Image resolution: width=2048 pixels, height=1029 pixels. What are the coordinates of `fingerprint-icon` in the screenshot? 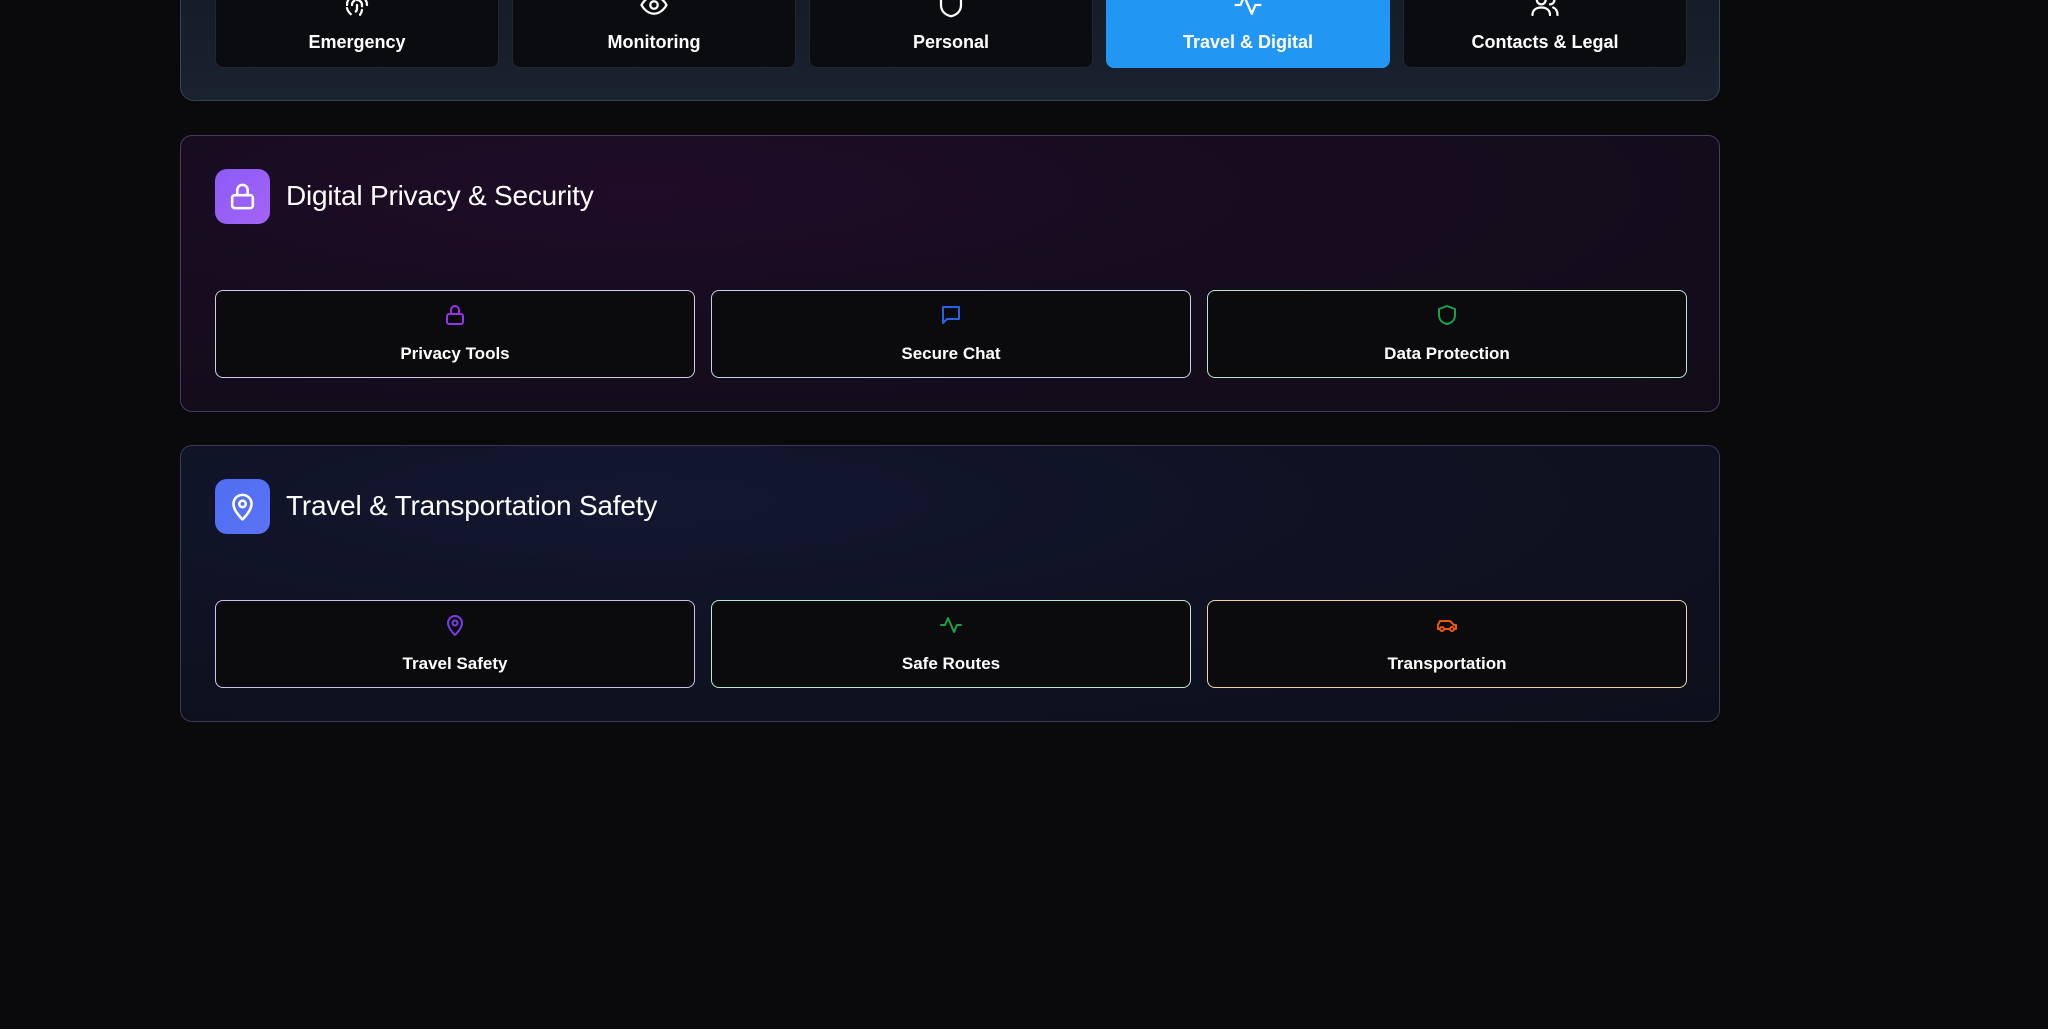 It's located at (357, 8).